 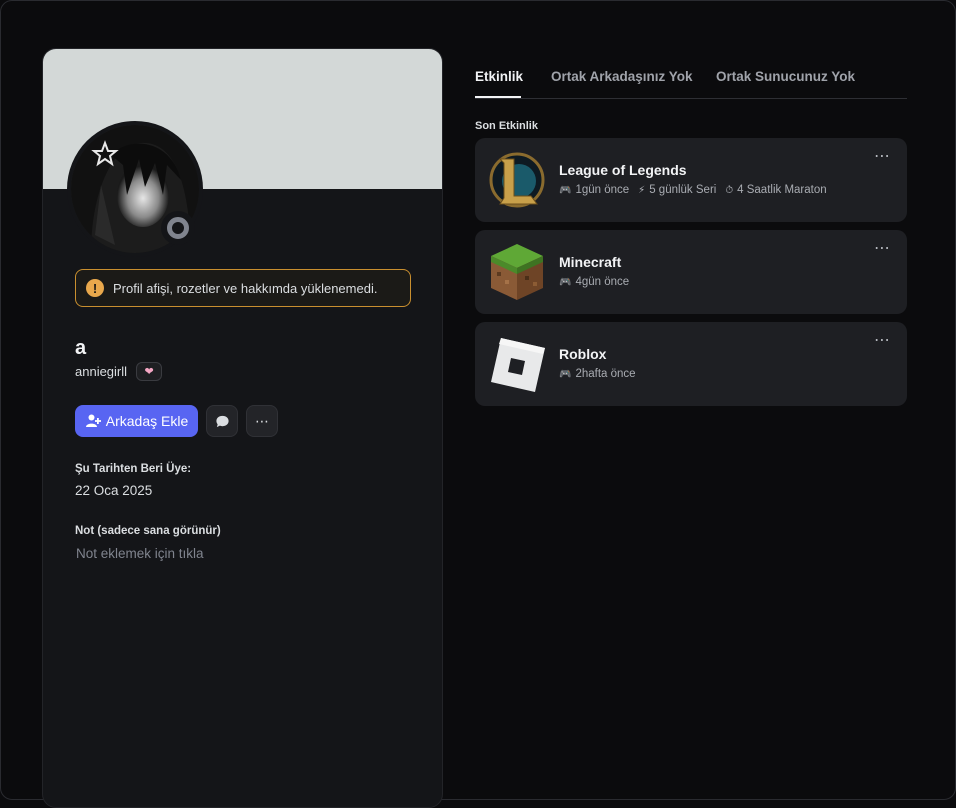 What do you see at coordinates (95, 288) in the screenshot?
I see `exclamation-icon: !` at bounding box center [95, 288].